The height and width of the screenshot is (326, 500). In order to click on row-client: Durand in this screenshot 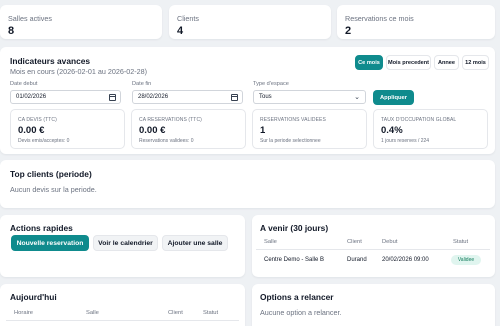, I will do `click(357, 260)`.